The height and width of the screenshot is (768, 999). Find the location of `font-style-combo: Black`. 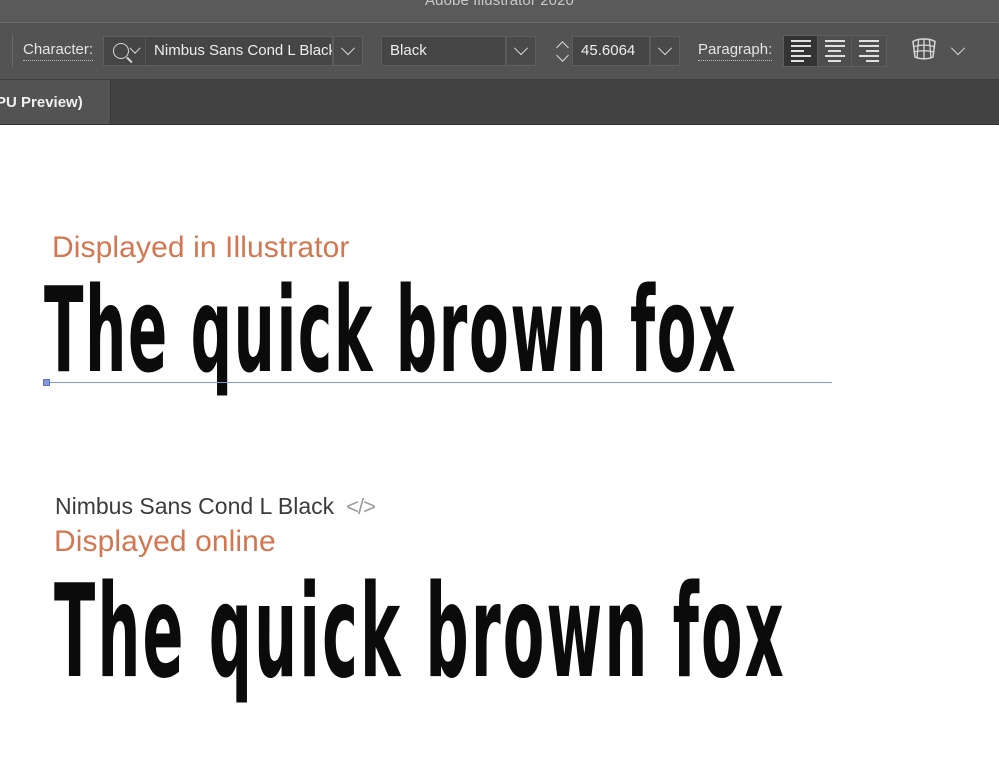

font-style-combo: Black is located at coordinates (459, 51).